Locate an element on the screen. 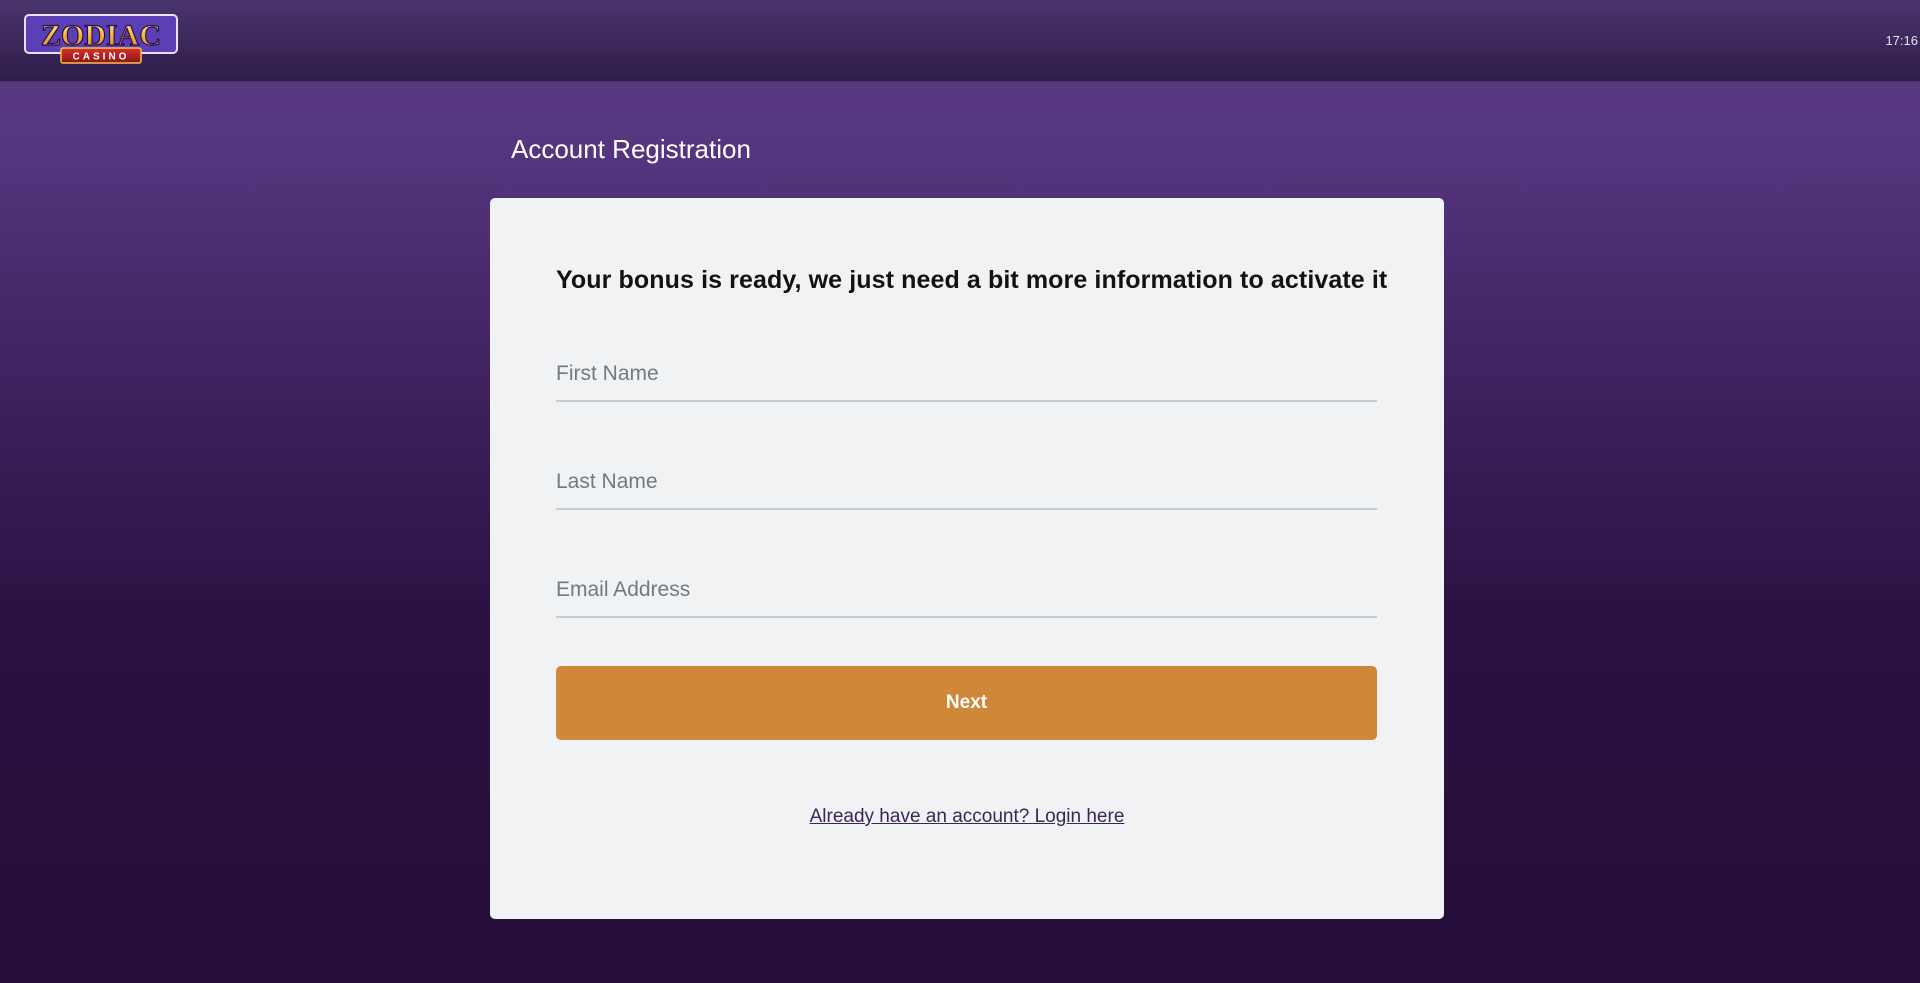 This screenshot has height=983, width=1920. logo-text-sub: CASINO is located at coordinates (101, 57).